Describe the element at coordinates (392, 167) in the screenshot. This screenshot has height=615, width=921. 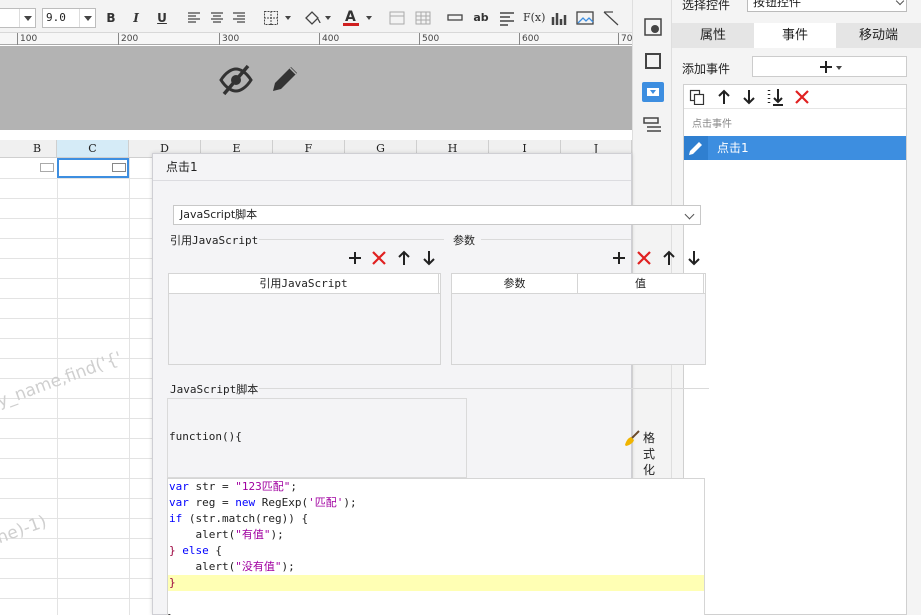
I see `dialog-title: 点击1` at that location.